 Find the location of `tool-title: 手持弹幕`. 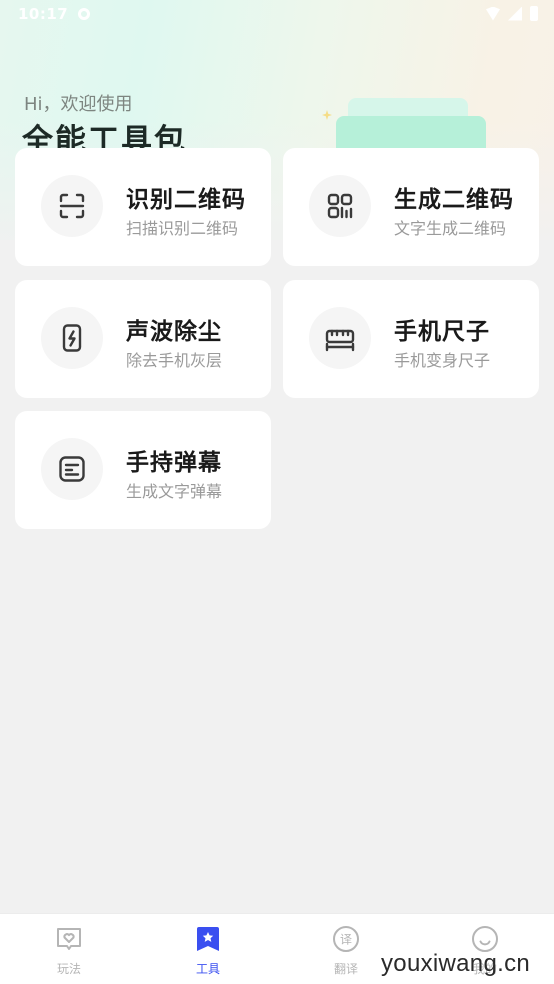

tool-title: 手持弹幕 is located at coordinates (174, 463).